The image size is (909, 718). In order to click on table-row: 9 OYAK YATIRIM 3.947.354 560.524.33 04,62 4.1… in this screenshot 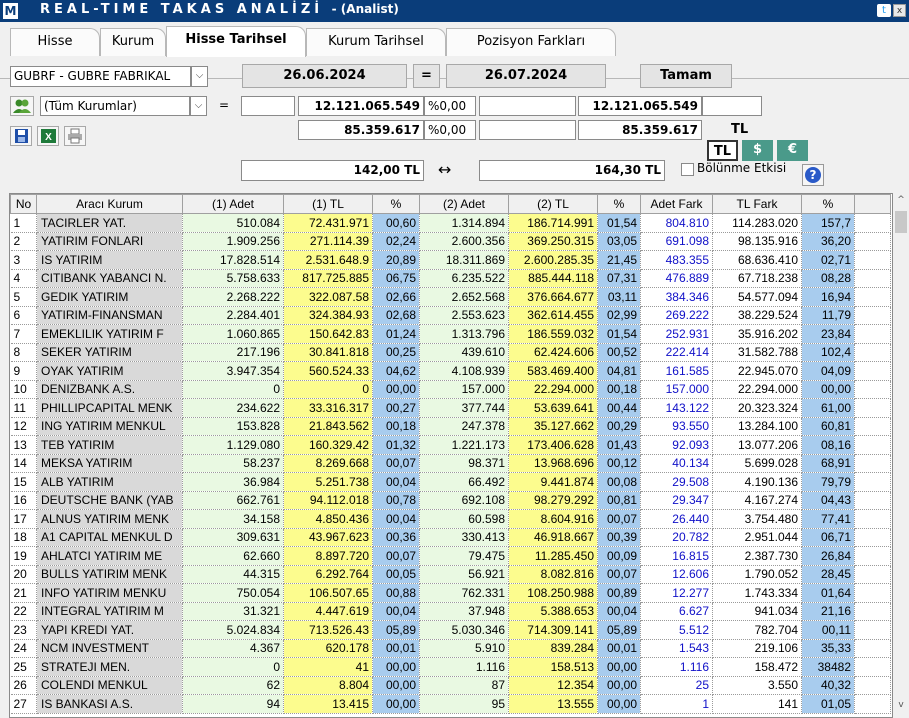, I will do `click(450, 371)`.